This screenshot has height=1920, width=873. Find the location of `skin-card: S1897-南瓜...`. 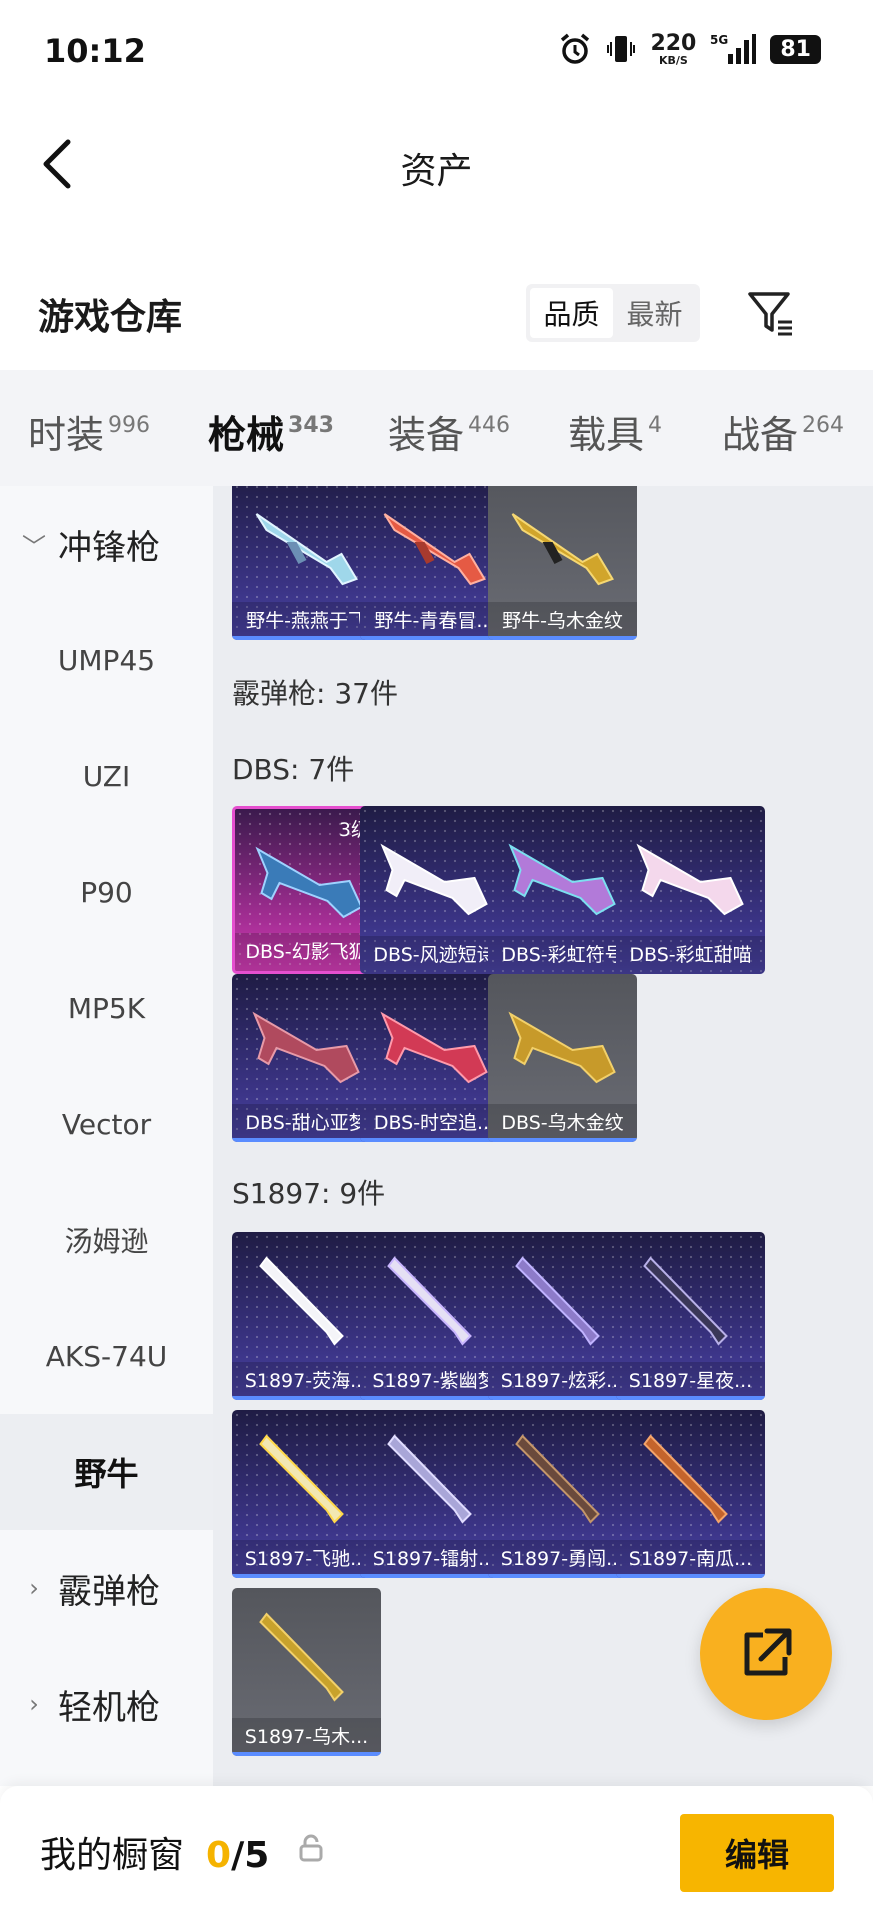

skin-card: S1897-南瓜... is located at coordinates (690, 1494).